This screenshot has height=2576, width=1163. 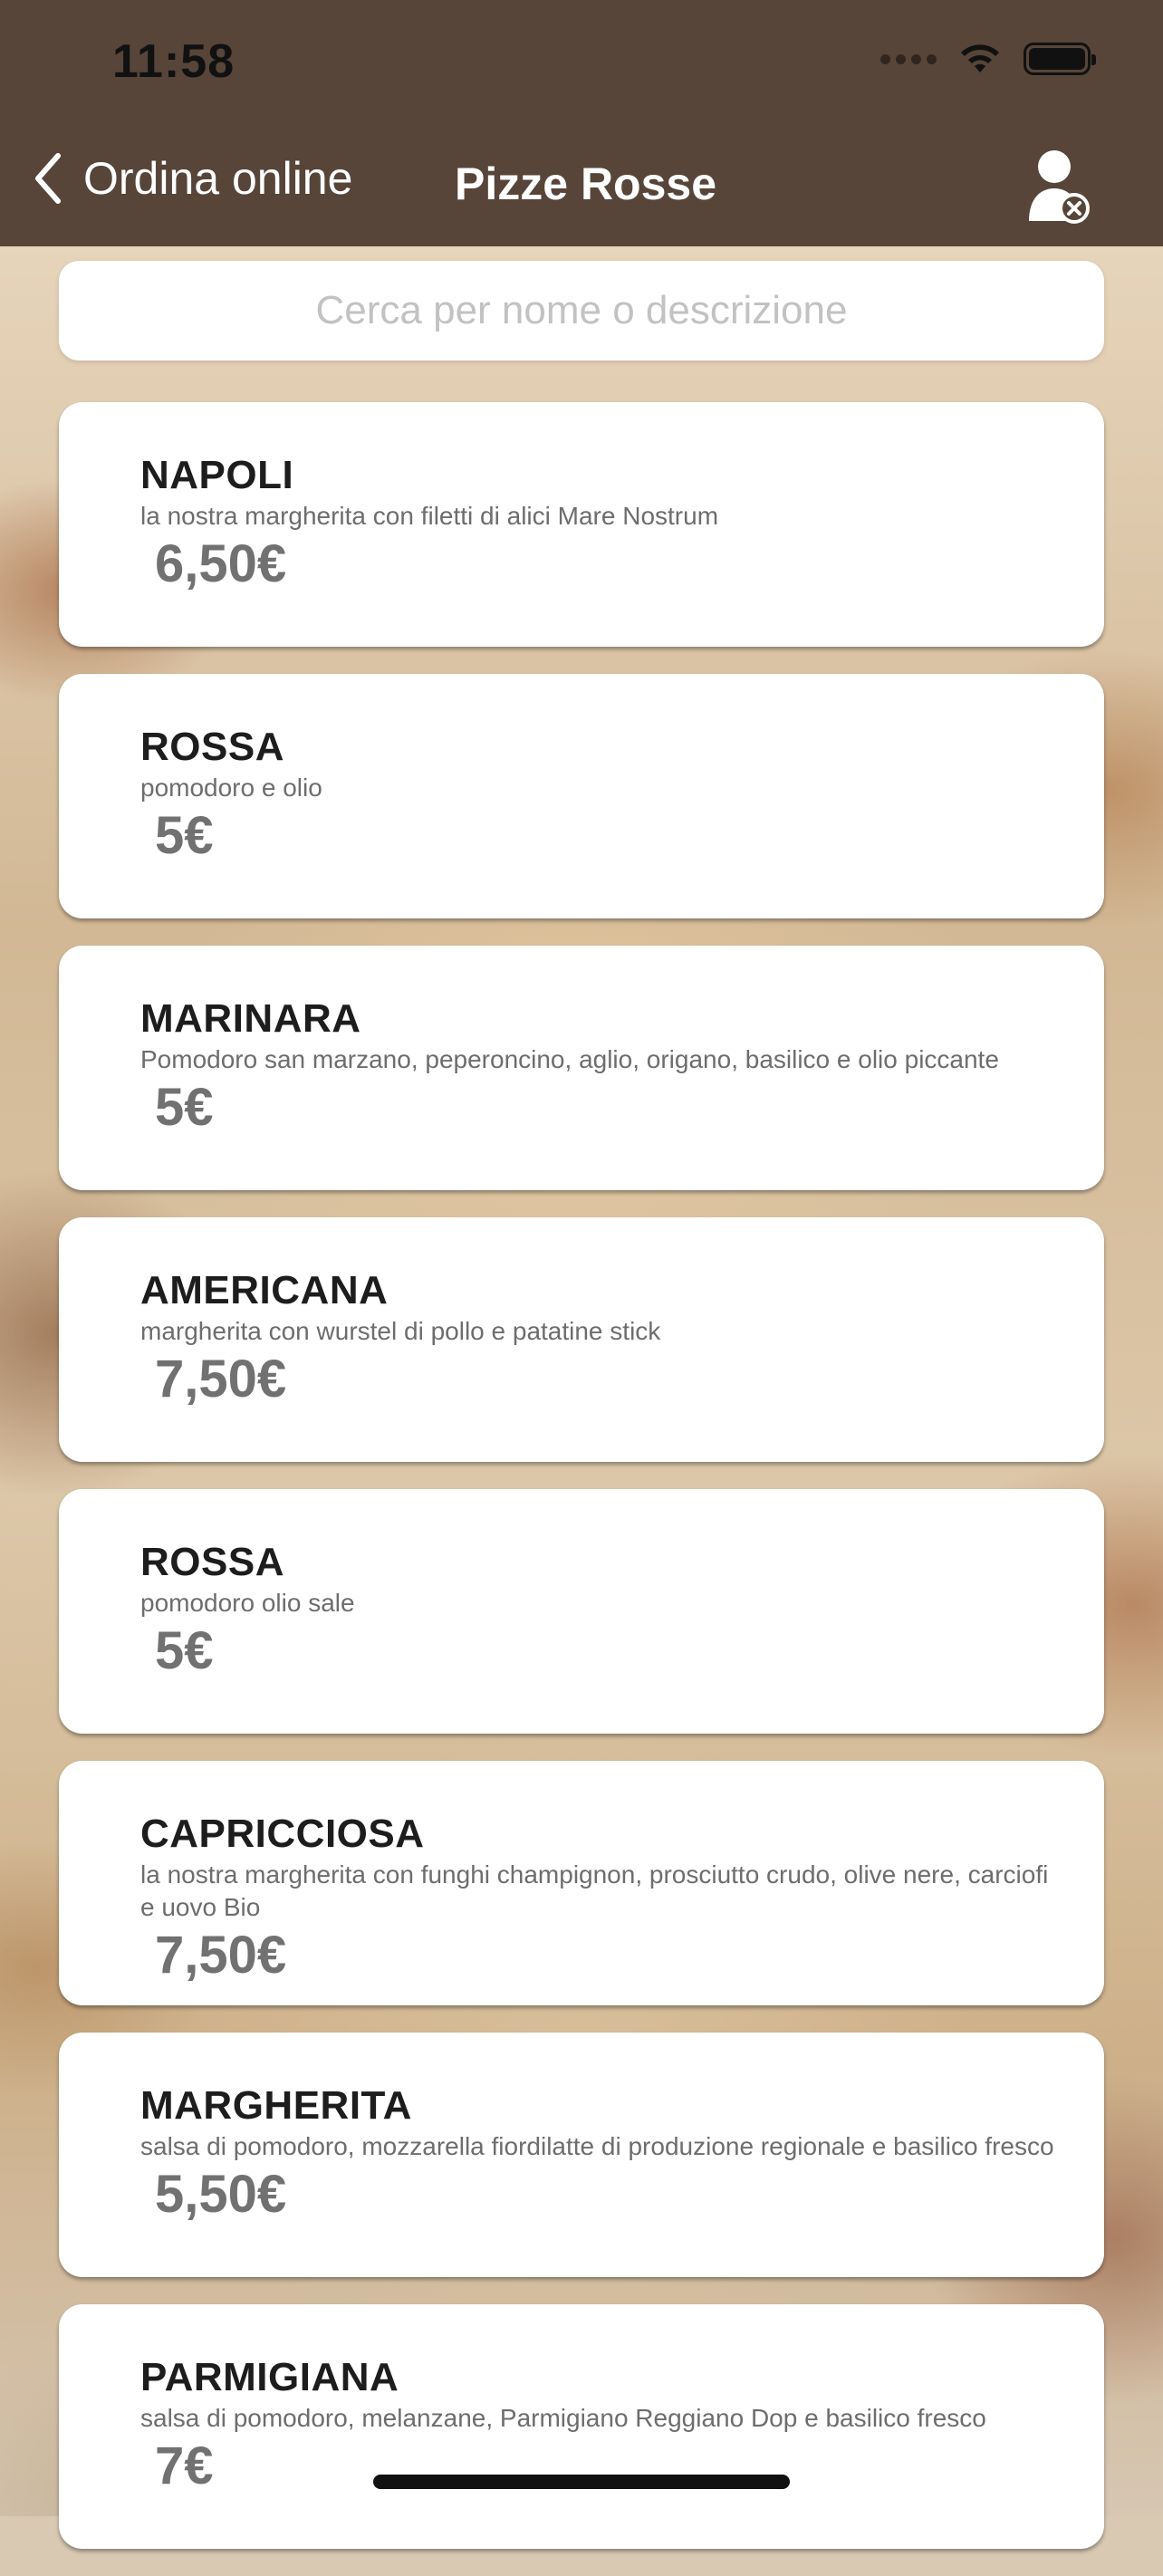 What do you see at coordinates (221, 563) in the screenshot?
I see `item-price: 6,50€` at bounding box center [221, 563].